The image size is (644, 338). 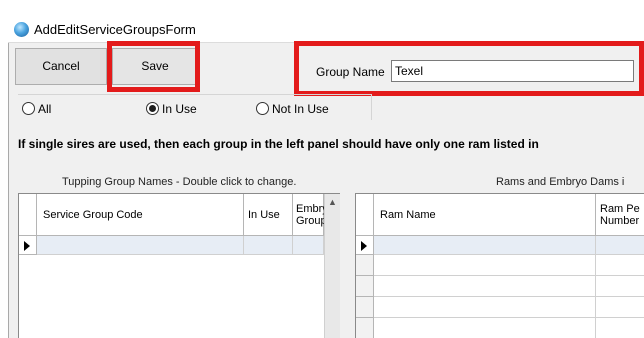 I want to click on radio-in-use-label: In Use, so click(x=179, y=109).